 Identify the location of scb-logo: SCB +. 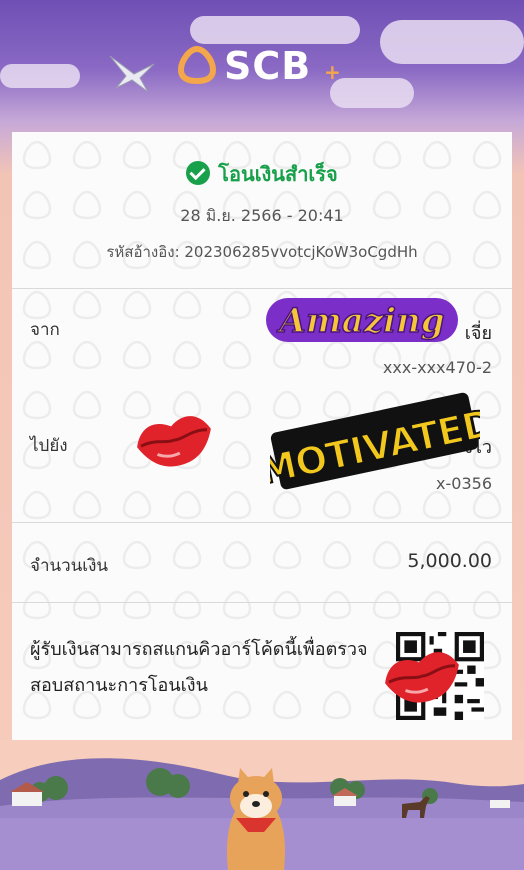
(266, 66).